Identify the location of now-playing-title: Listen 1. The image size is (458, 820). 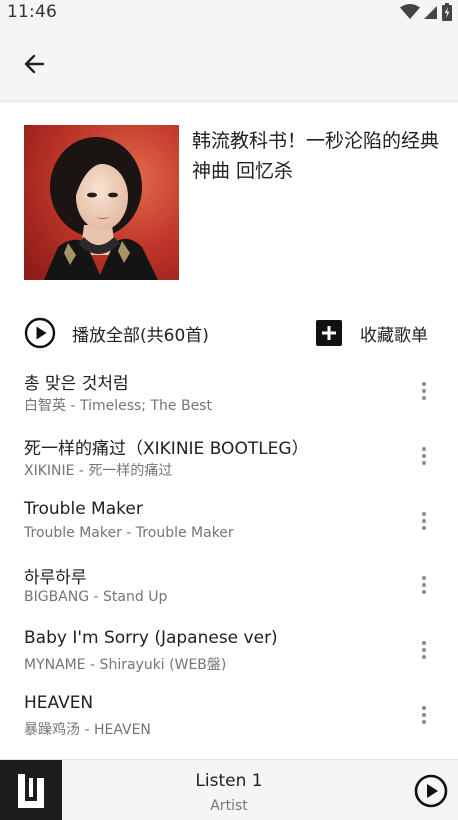
(229, 781).